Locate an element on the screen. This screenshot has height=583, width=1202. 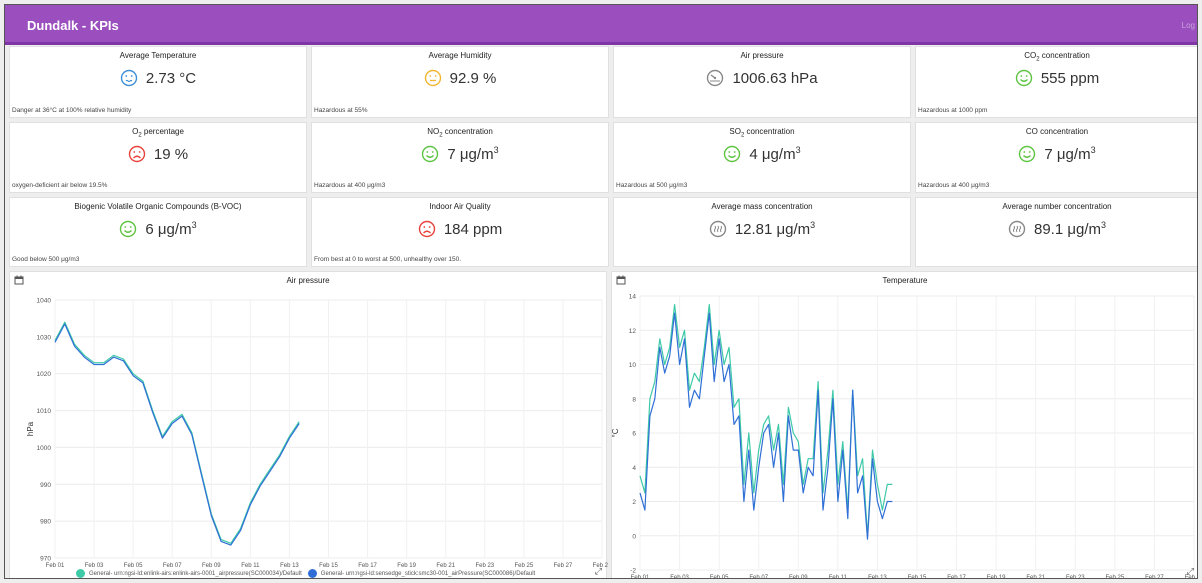
kpi-card: Air pressure 1006.63 hPa is located at coordinates (762, 82).